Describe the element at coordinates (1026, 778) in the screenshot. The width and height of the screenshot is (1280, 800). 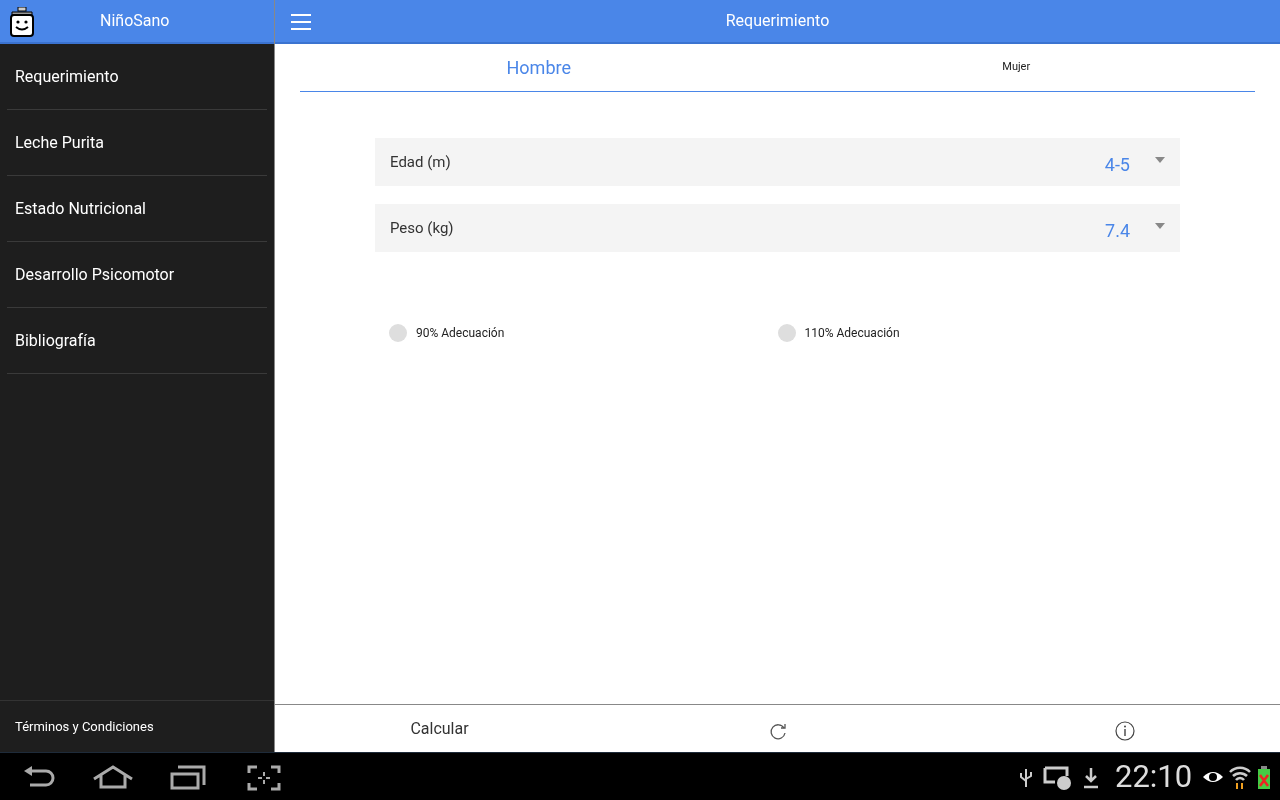
I see `usb-icon` at that location.